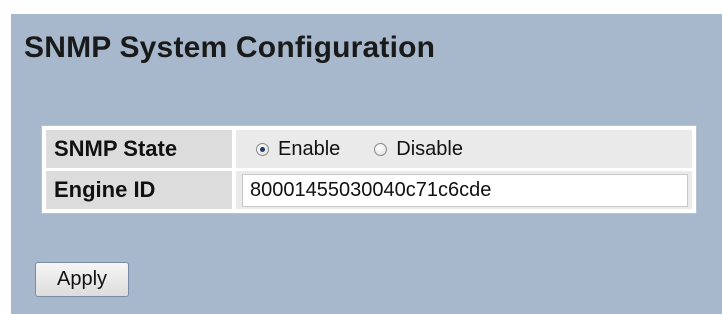  Describe the element at coordinates (139, 190) in the screenshot. I see `engine-id-label: Engine ID` at that location.